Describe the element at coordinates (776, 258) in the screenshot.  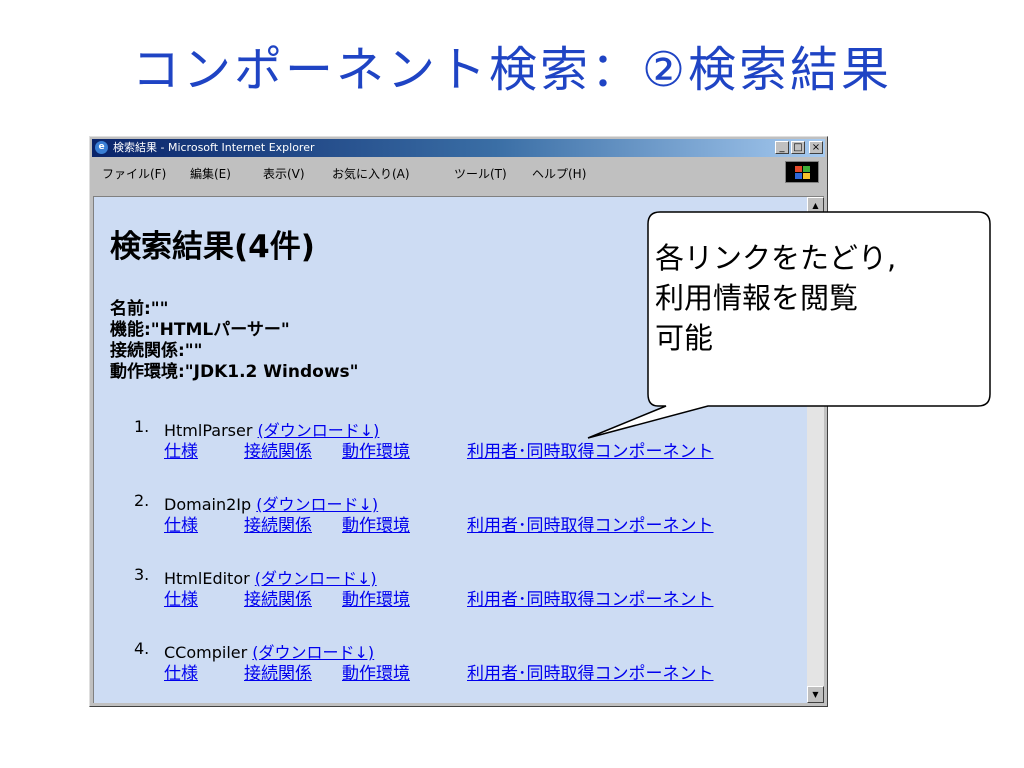
I see `callout-line: 各リンクをたどり,` at that location.